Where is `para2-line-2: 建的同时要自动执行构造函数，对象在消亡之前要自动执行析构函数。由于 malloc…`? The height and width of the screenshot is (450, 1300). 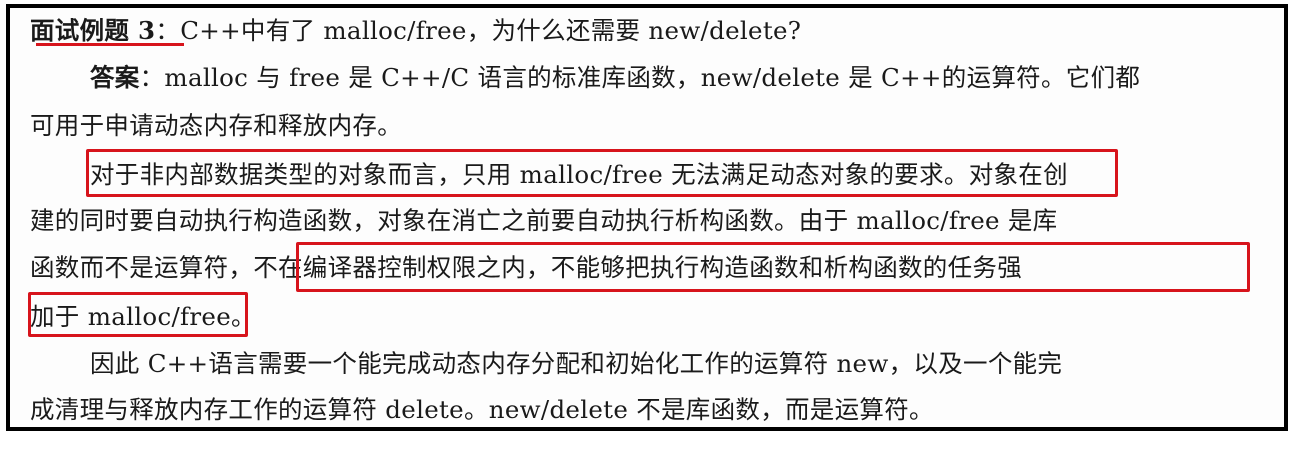 para2-line-2: 建的同时要自动执行构造函数，对象在消亡之前要自动执行析构函数。由于 malloc… is located at coordinates (544, 220).